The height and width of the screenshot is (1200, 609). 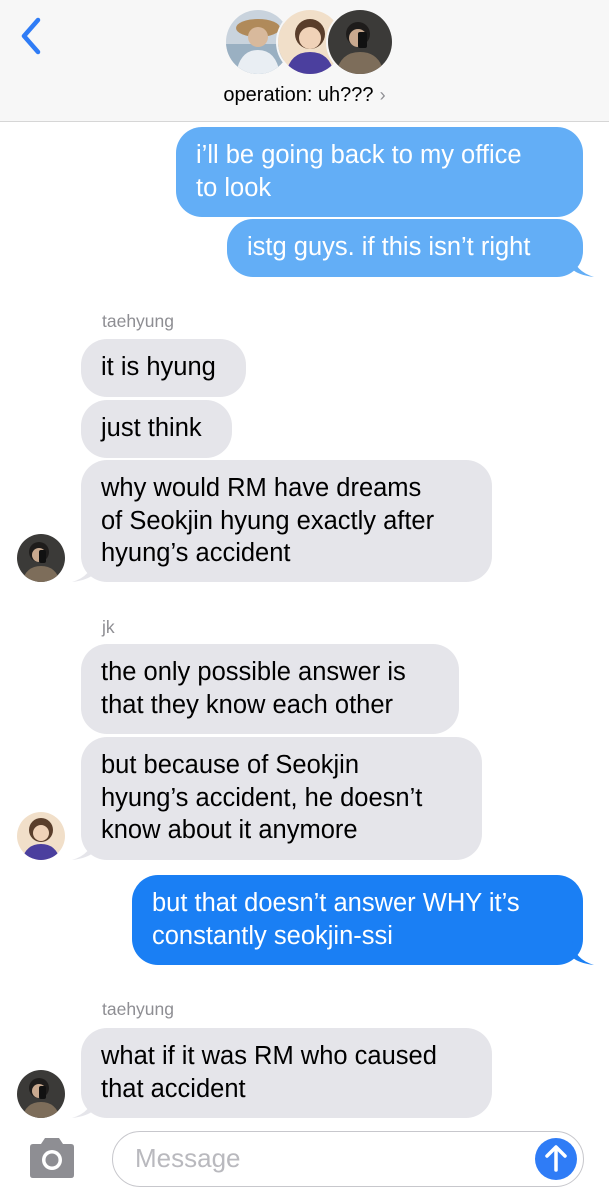 I want to click on chevron-left-icon, so click(x=31, y=36).